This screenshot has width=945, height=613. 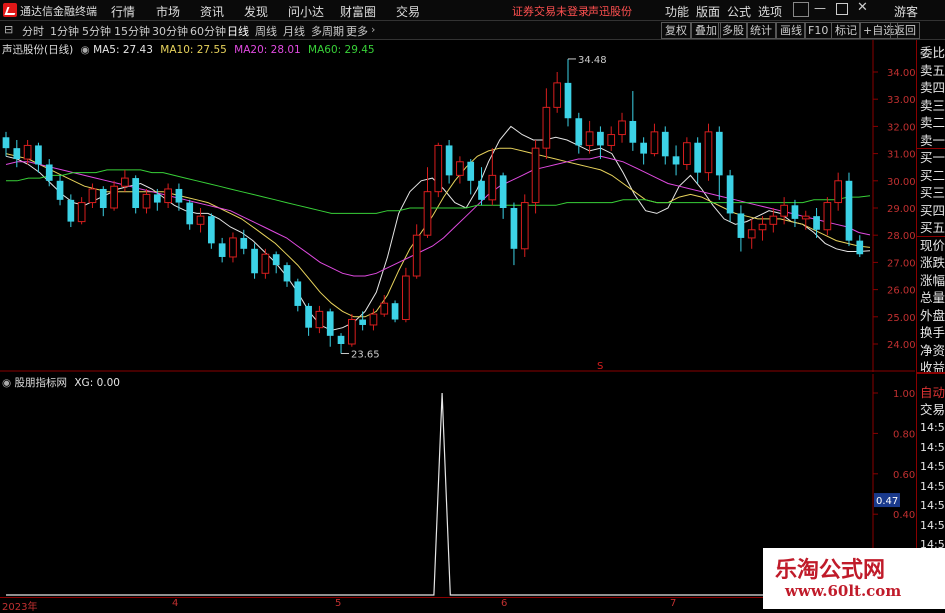 What do you see at coordinates (739, 11) in the screenshot?
I see `menu-formula: 公式` at bounding box center [739, 11].